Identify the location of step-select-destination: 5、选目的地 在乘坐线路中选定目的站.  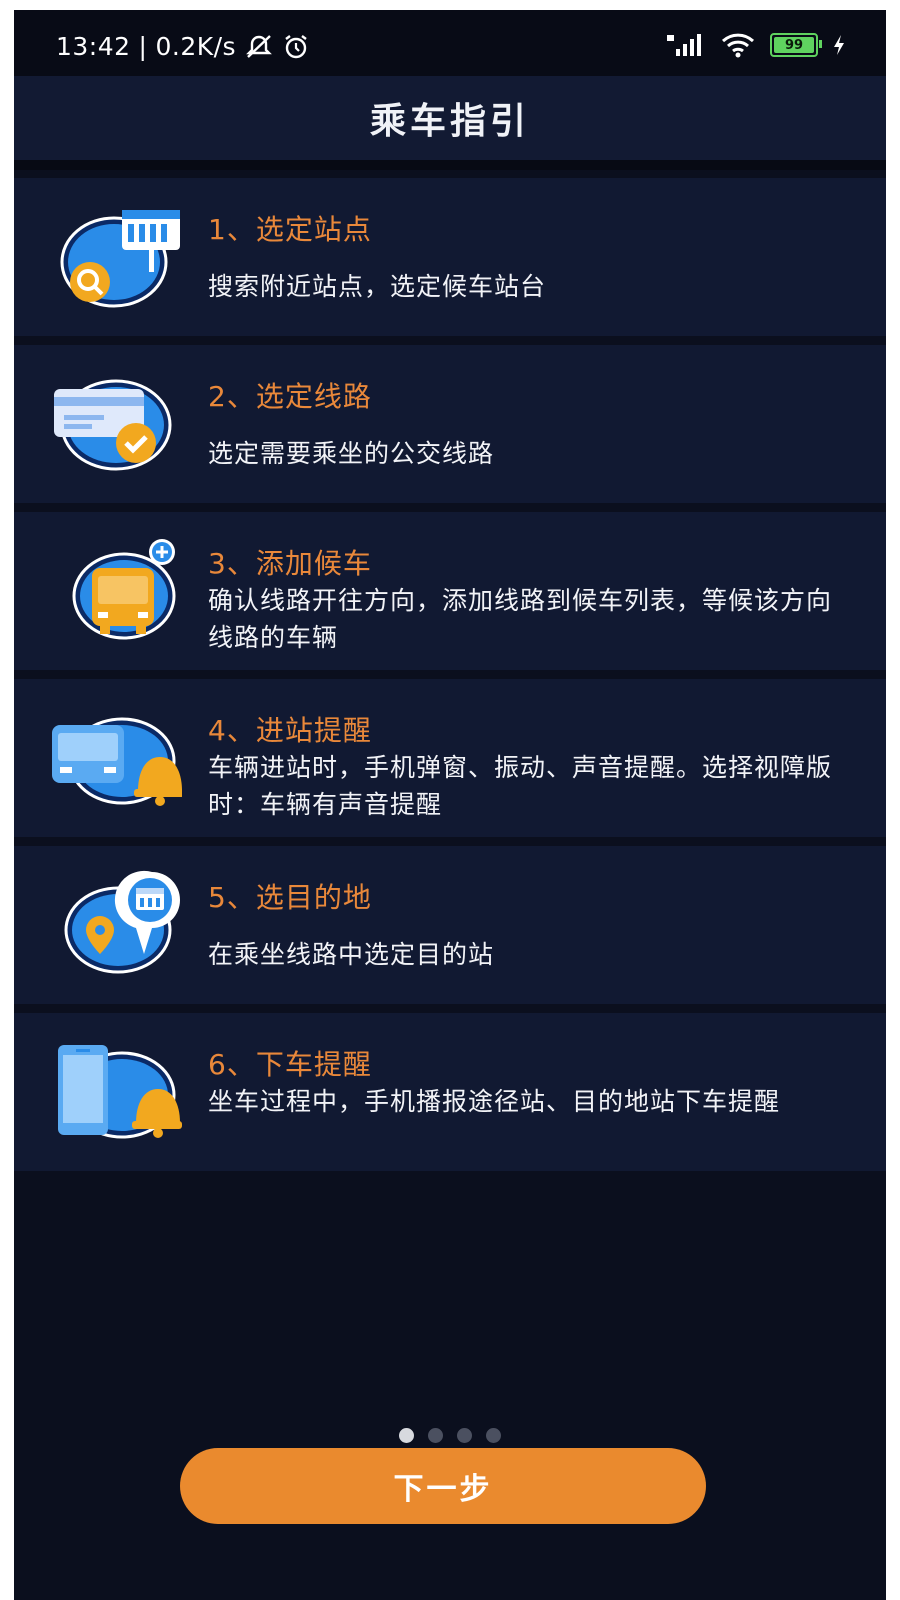
(450, 925).